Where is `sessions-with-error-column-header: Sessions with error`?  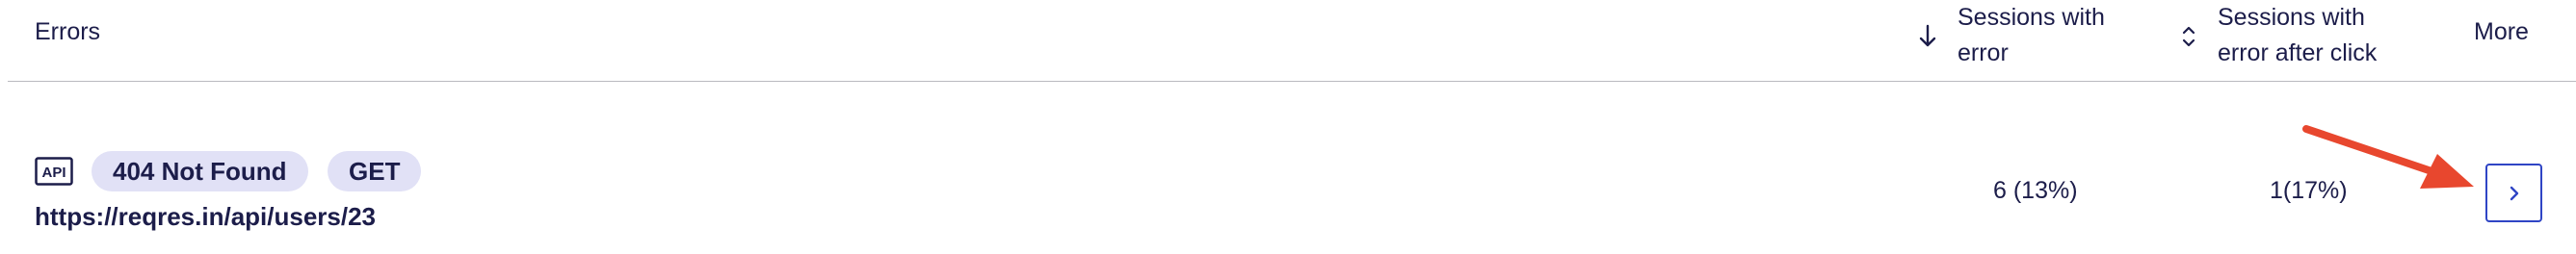 sessions-with-error-column-header: Sessions with error is located at coordinates (2073, 35).